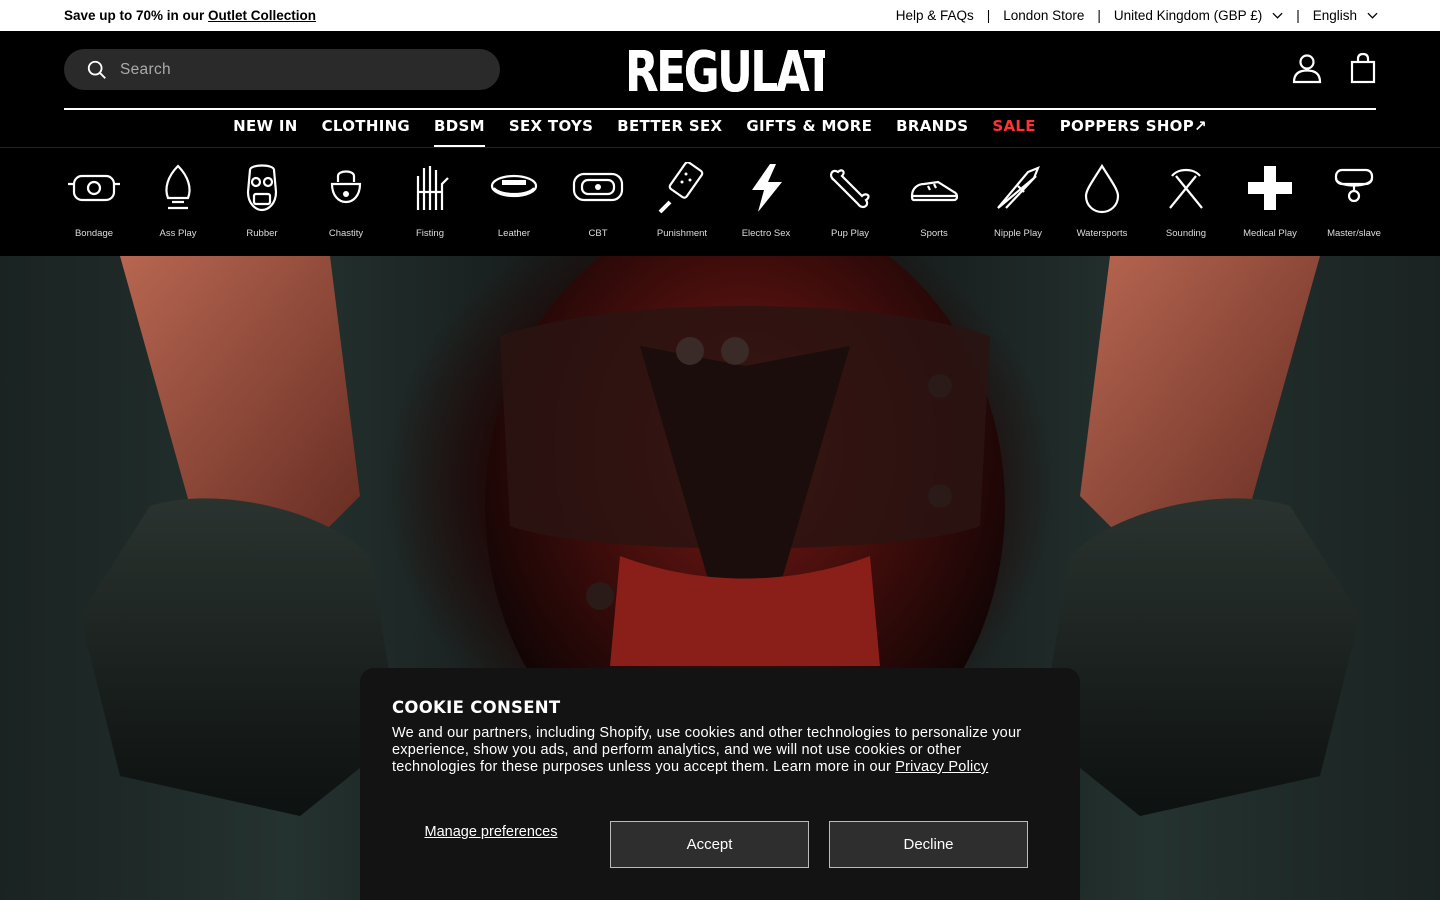 The image size is (1440, 900). I want to click on logo-wordmark: REGULATION, so click(725, 76).